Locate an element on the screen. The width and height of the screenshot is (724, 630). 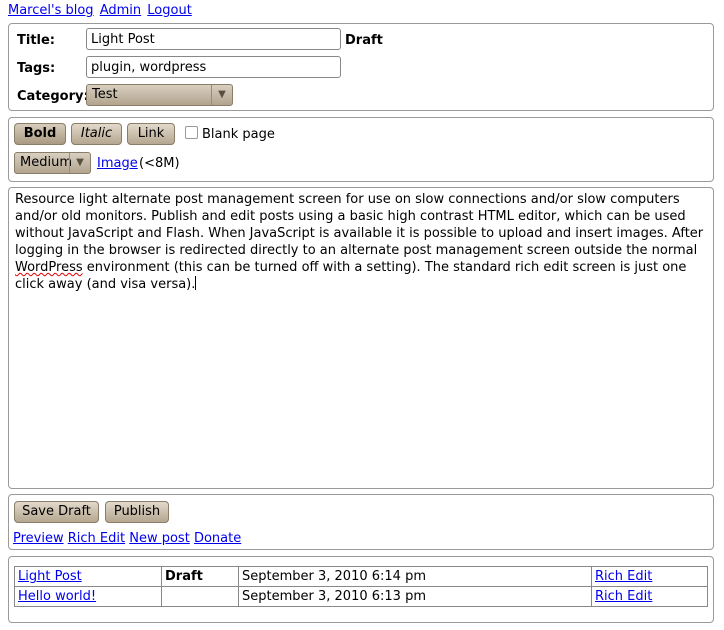
tags-input is located at coordinates (213, 67).